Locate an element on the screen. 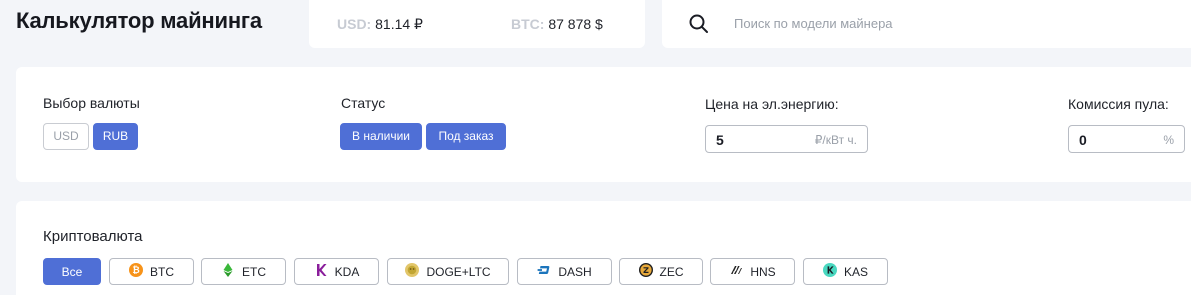 The image size is (1191, 295). pool-fee-unit: % is located at coordinates (1168, 140).